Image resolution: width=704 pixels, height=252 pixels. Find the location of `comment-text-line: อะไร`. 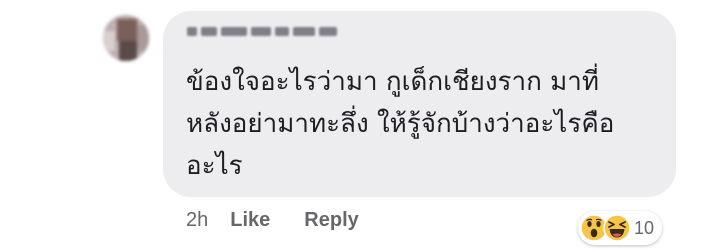

comment-text-line: อะไร is located at coordinates (214, 166).